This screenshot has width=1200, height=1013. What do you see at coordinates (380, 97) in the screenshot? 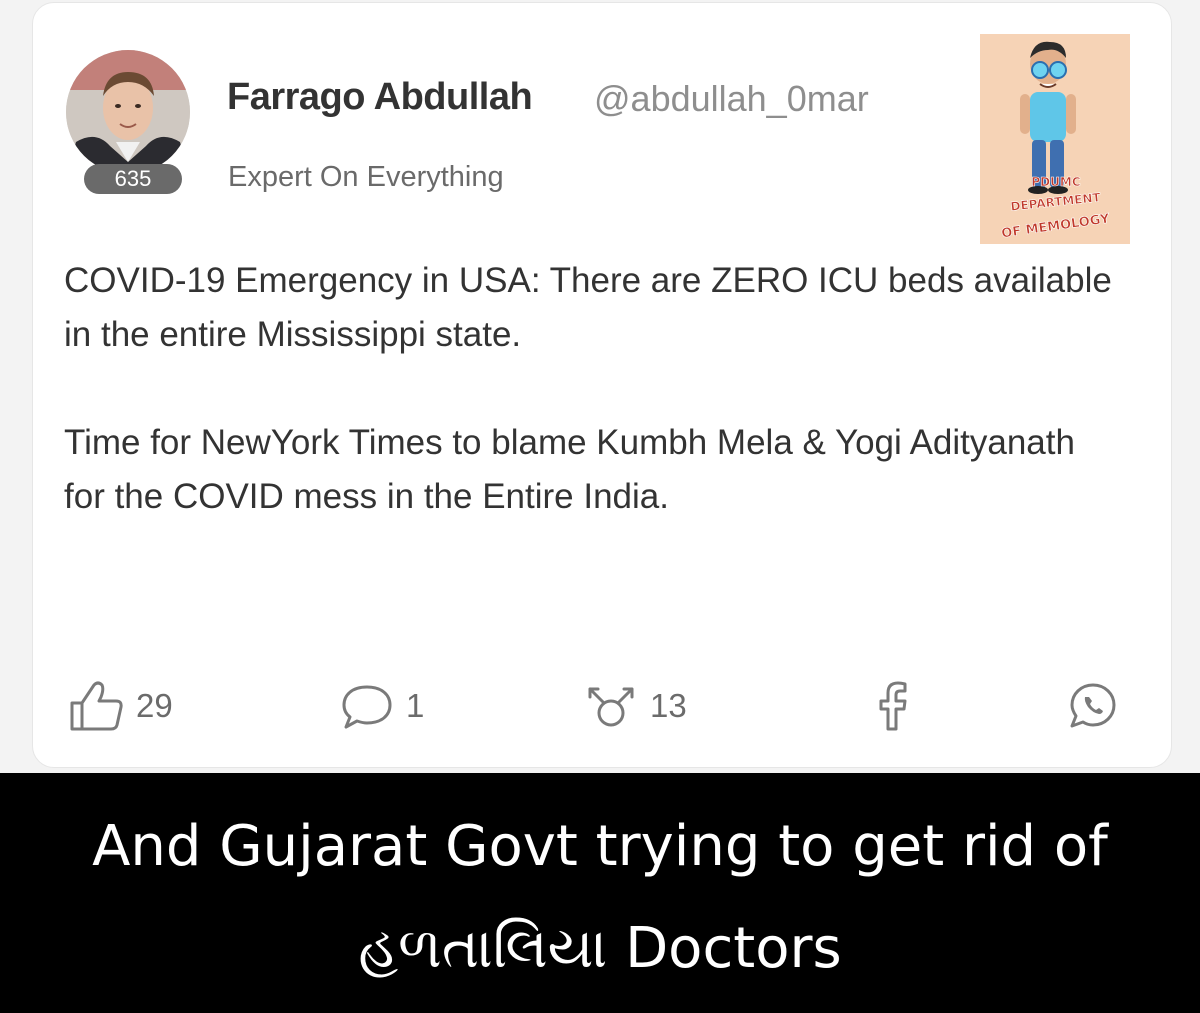
I see `author-name: Farrago Abdullah` at bounding box center [380, 97].